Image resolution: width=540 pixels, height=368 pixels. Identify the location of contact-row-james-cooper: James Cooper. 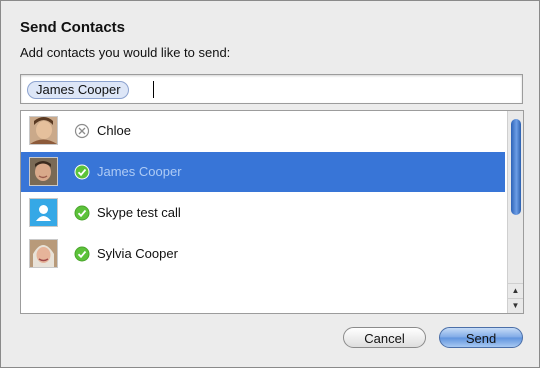
(263, 172).